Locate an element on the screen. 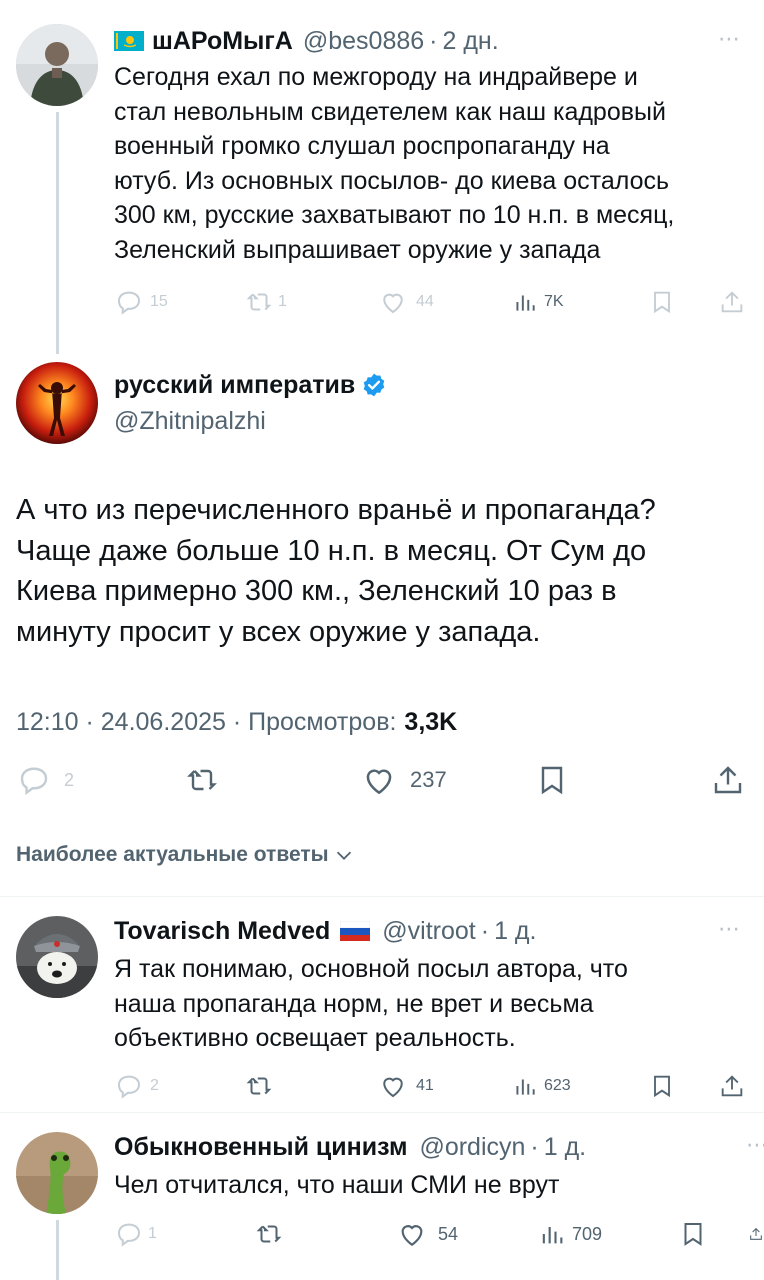  handle: @Zhitnipalzhi is located at coordinates (190, 421).